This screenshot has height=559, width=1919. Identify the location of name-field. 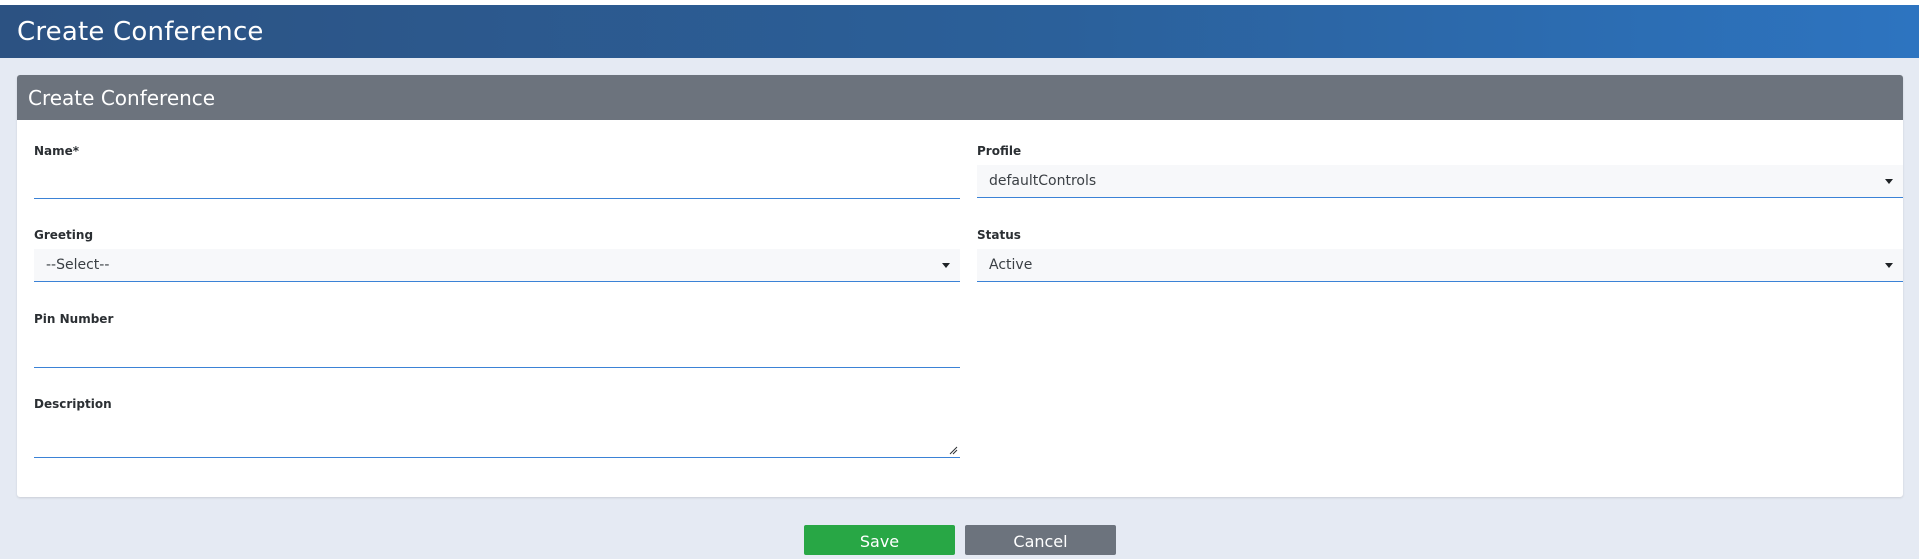
(497, 183).